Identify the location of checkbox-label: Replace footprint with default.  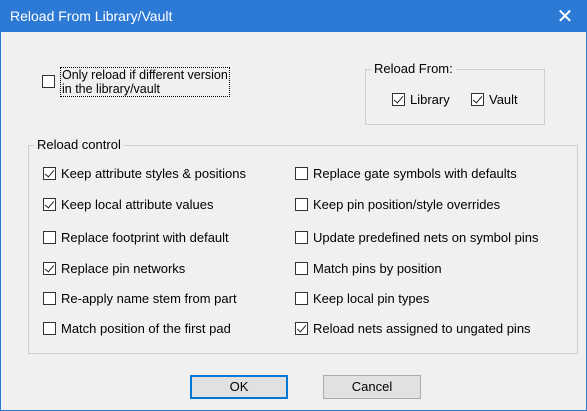
(145, 237).